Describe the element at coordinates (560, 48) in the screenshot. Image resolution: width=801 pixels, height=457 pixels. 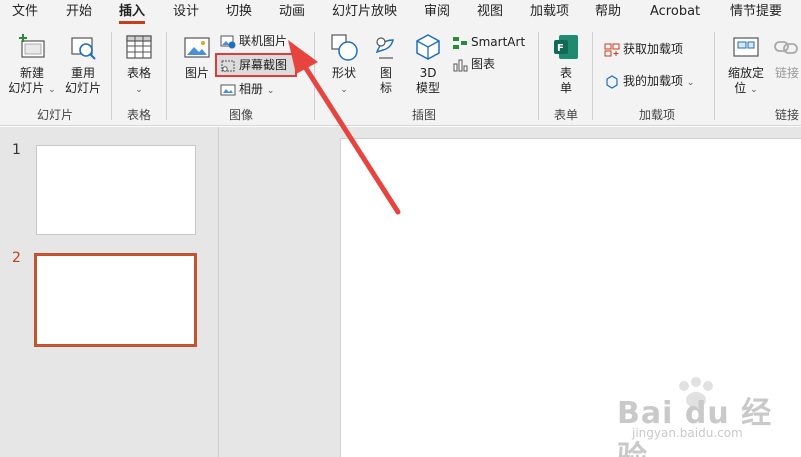
I see `svg-text: F` at that location.